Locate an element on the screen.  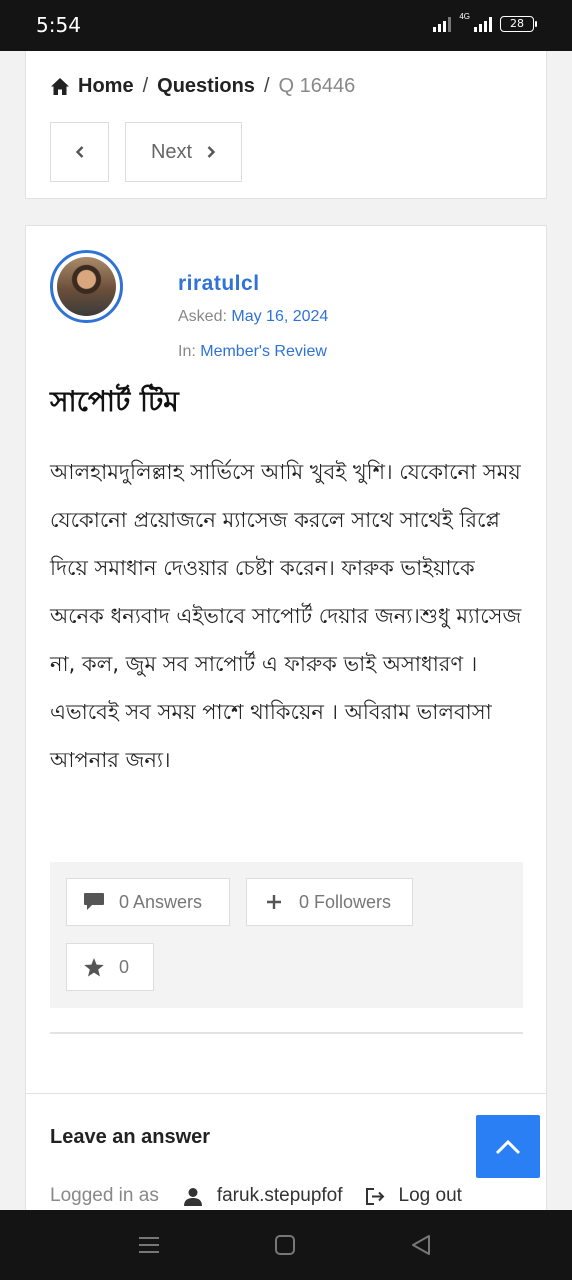
next-button: Next is located at coordinates (183, 152).